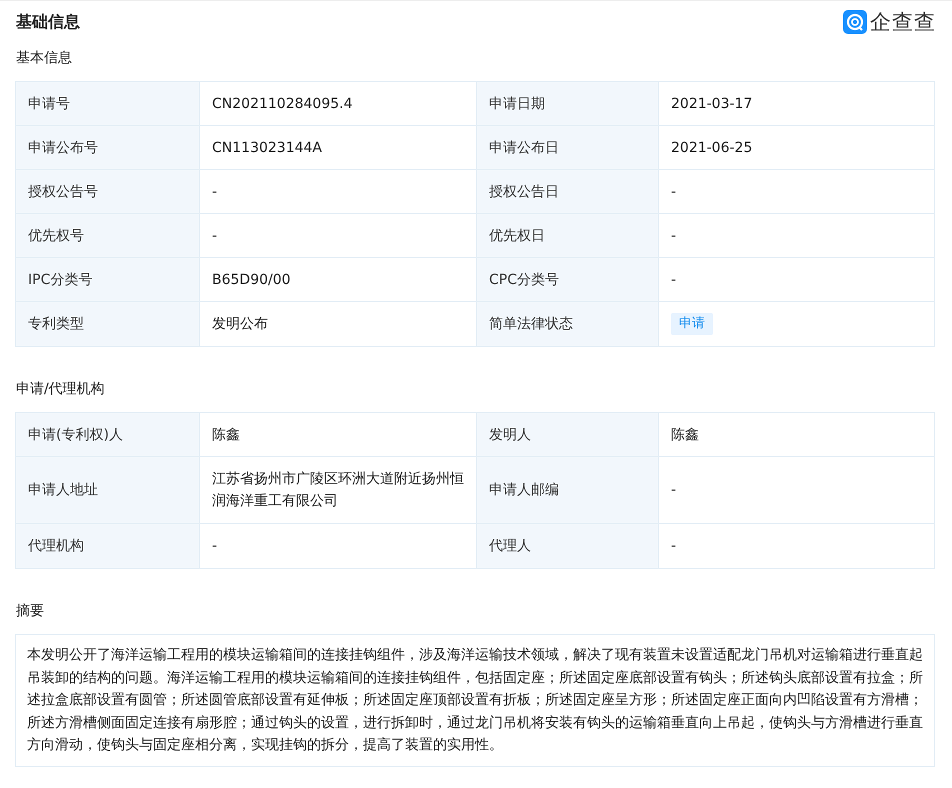 Image resolution: width=952 pixels, height=788 pixels. What do you see at coordinates (524, 148) in the screenshot?
I see `field-label: 申请公布日` at bounding box center [524, 148].